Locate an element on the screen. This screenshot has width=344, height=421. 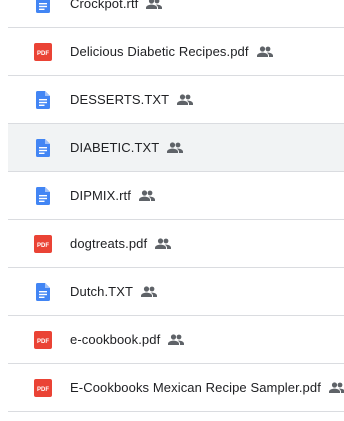
file-row: DIPMIX.rtf is located at coordinates (176, 196).